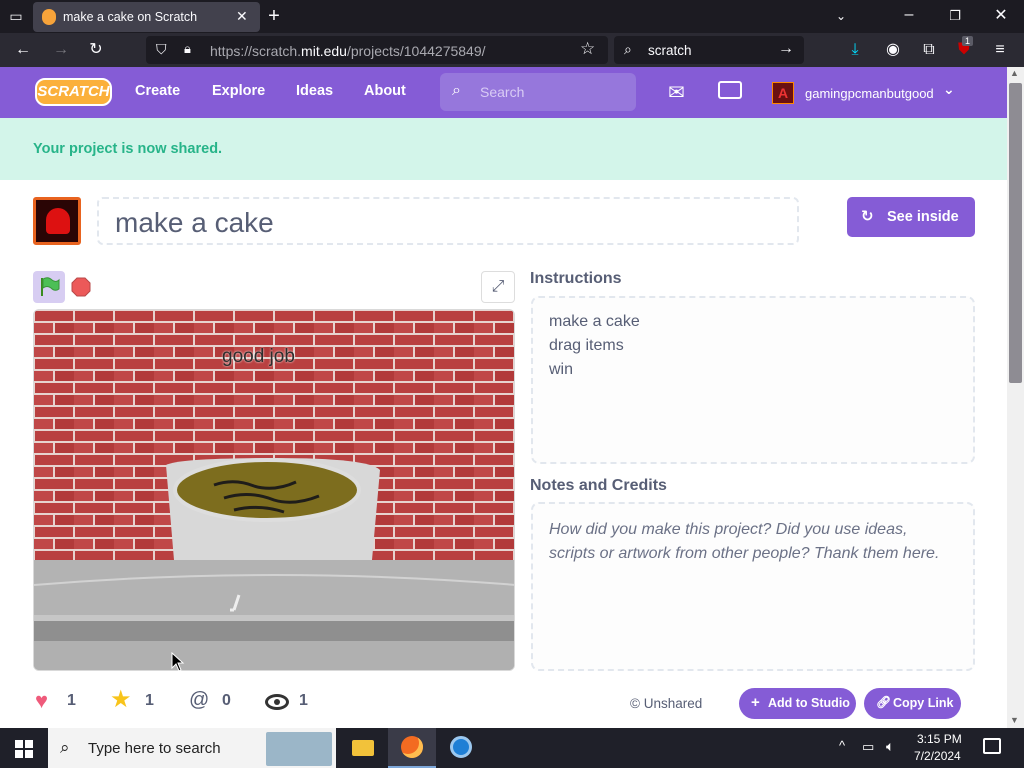 The width and height of the screenshot is (1024, 768). I want to click on shield-icon: ⛉, so click(161, 49).